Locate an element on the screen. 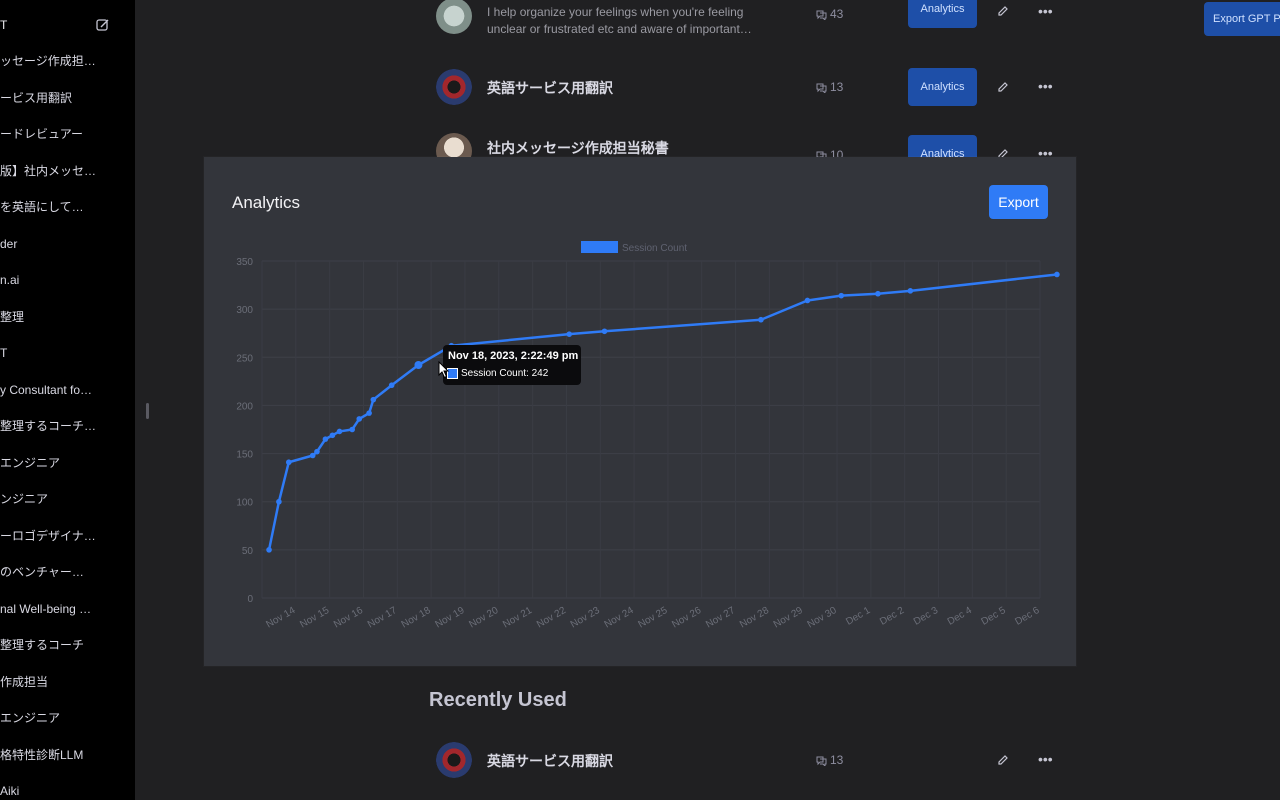 Image resolution: width=1280 pixels, height=800 pixels. legend-swatch is located at coordinates (599, 247).